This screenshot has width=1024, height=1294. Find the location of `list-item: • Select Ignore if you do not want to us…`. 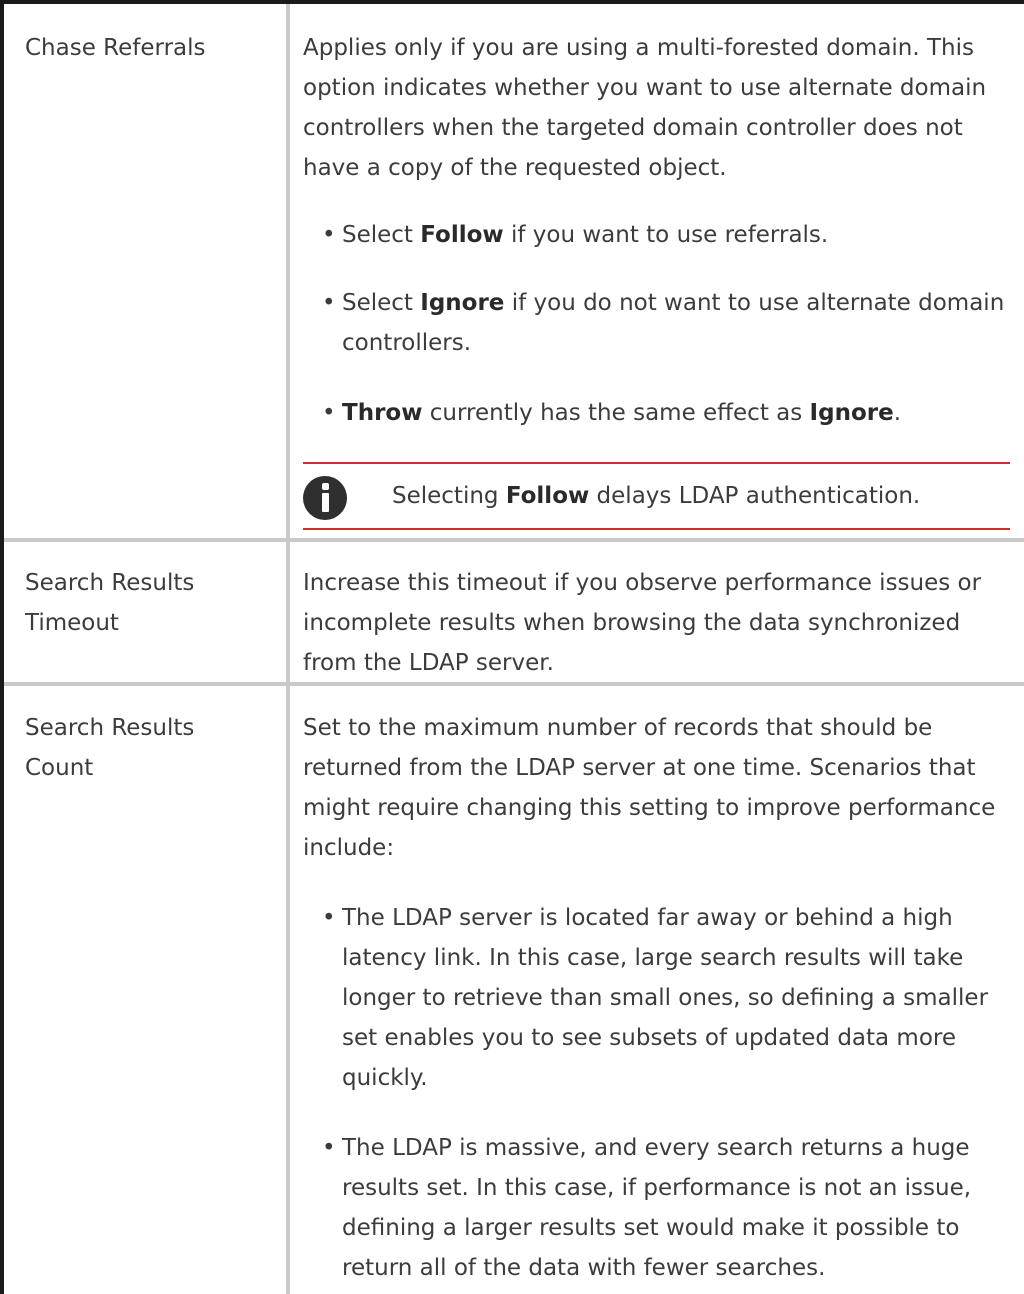

list-item: • Select Ignore if you do not want to us… is located at coordinates (667, 323).